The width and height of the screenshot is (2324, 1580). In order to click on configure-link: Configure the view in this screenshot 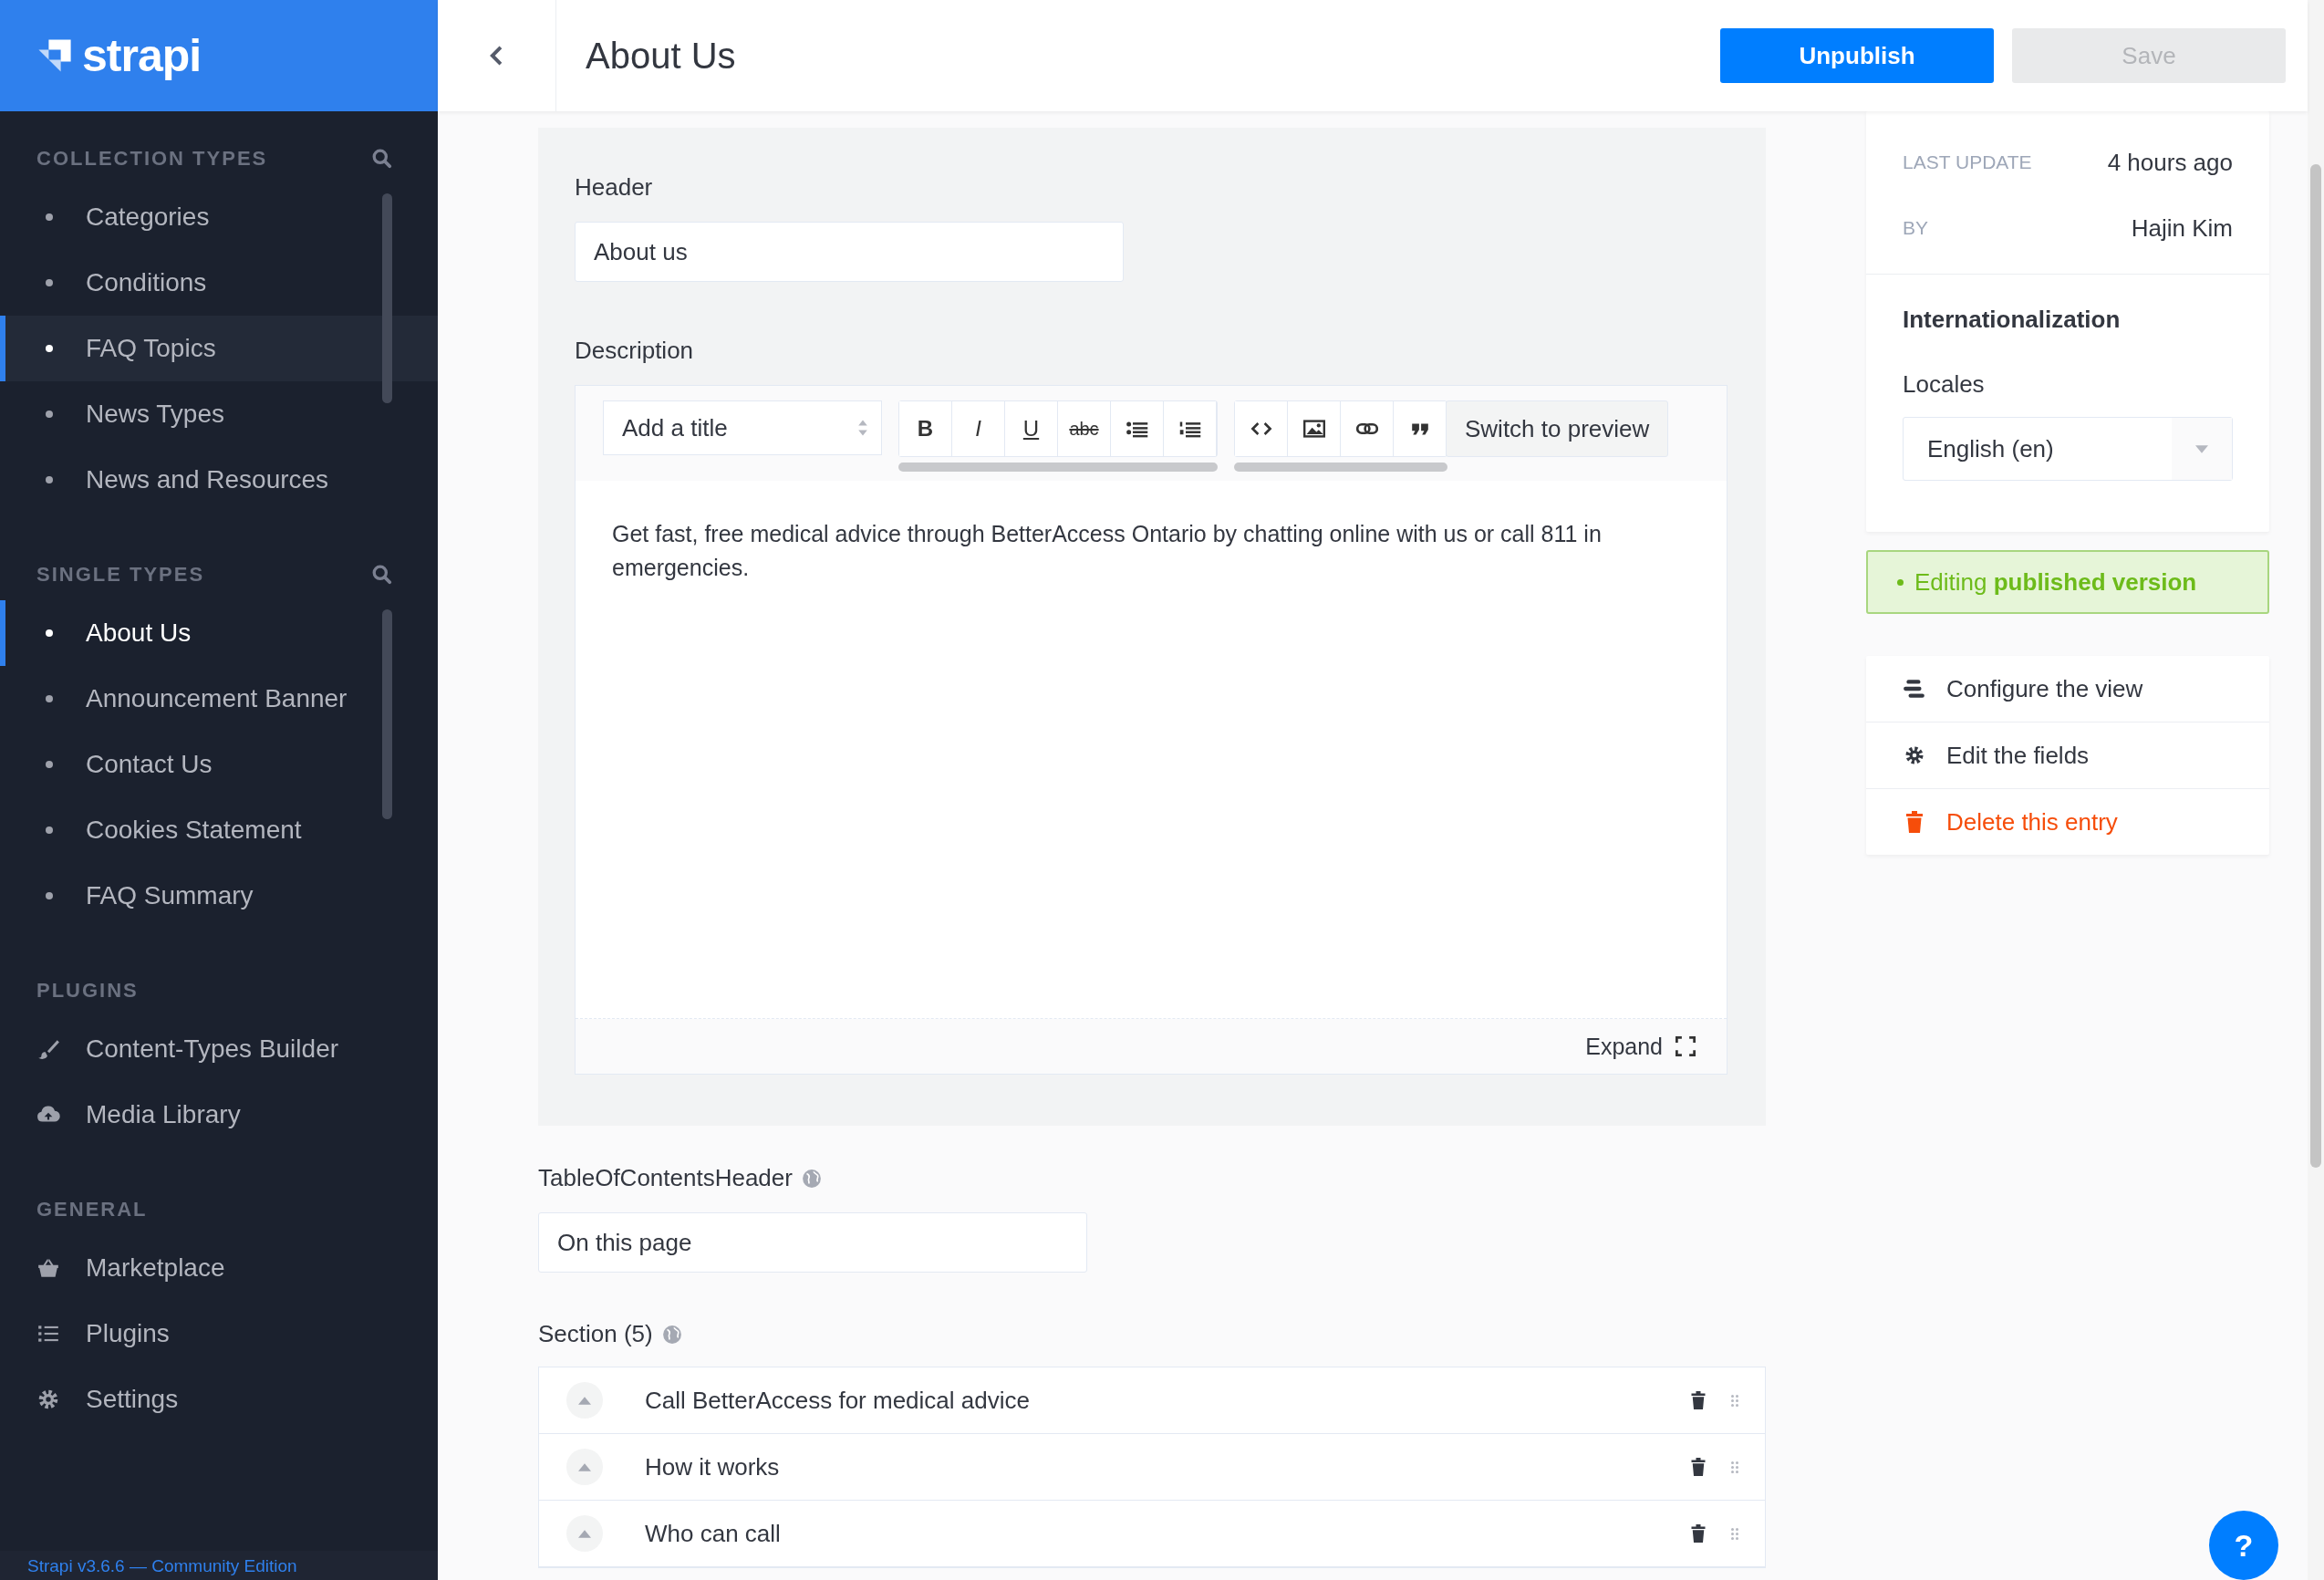, I will do `click(2067, 689)`.